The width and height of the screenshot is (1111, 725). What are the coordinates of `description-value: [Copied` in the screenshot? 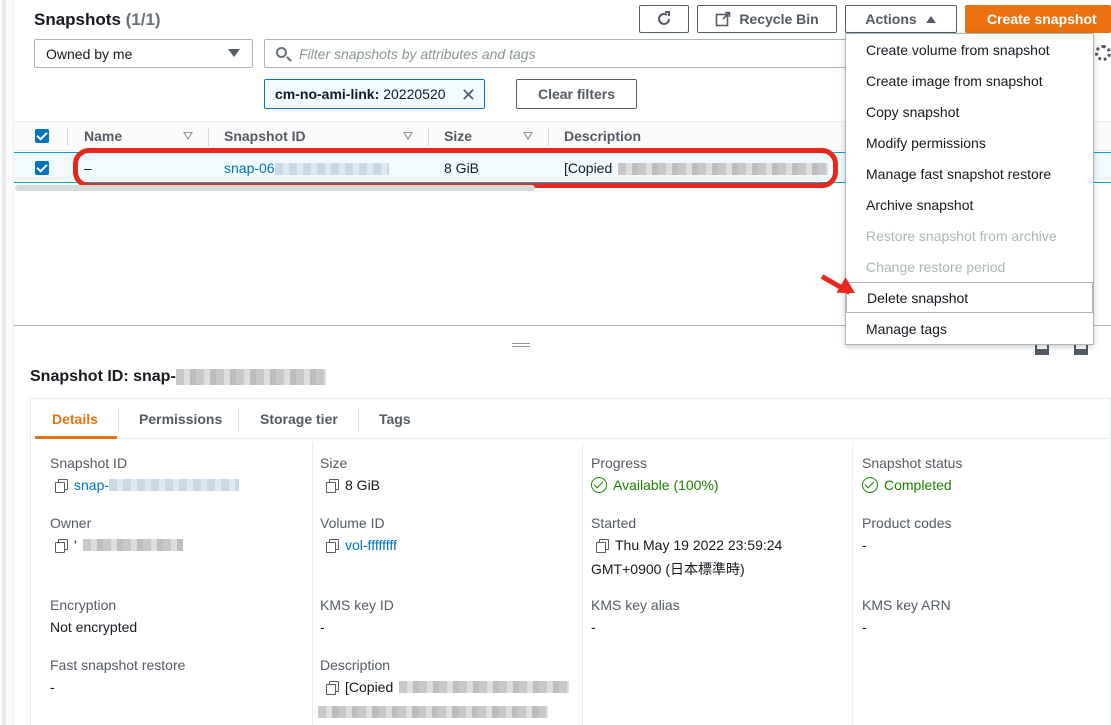 It's located at (448, 687).